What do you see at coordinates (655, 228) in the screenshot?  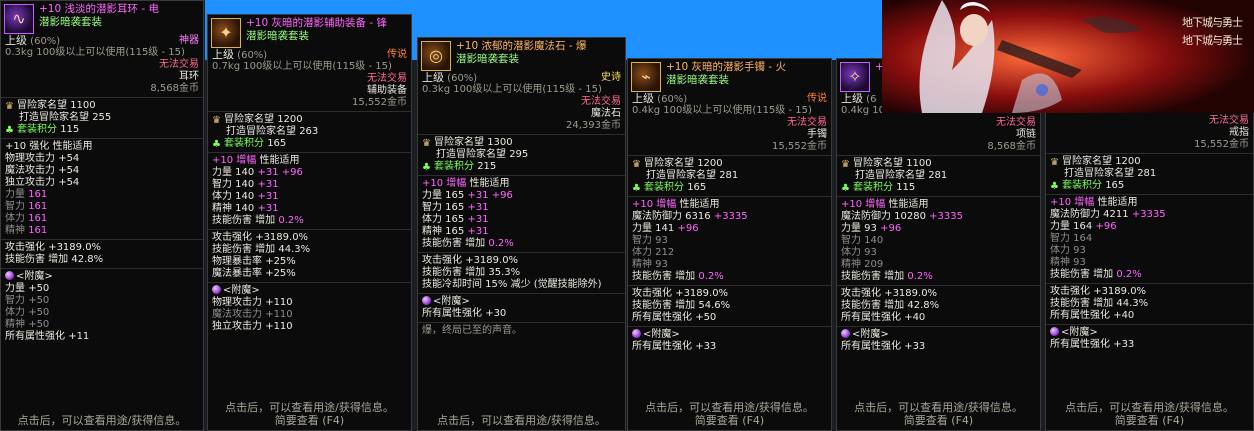 I see `stat-name: 力量 141` at bounding box center [655, 228].